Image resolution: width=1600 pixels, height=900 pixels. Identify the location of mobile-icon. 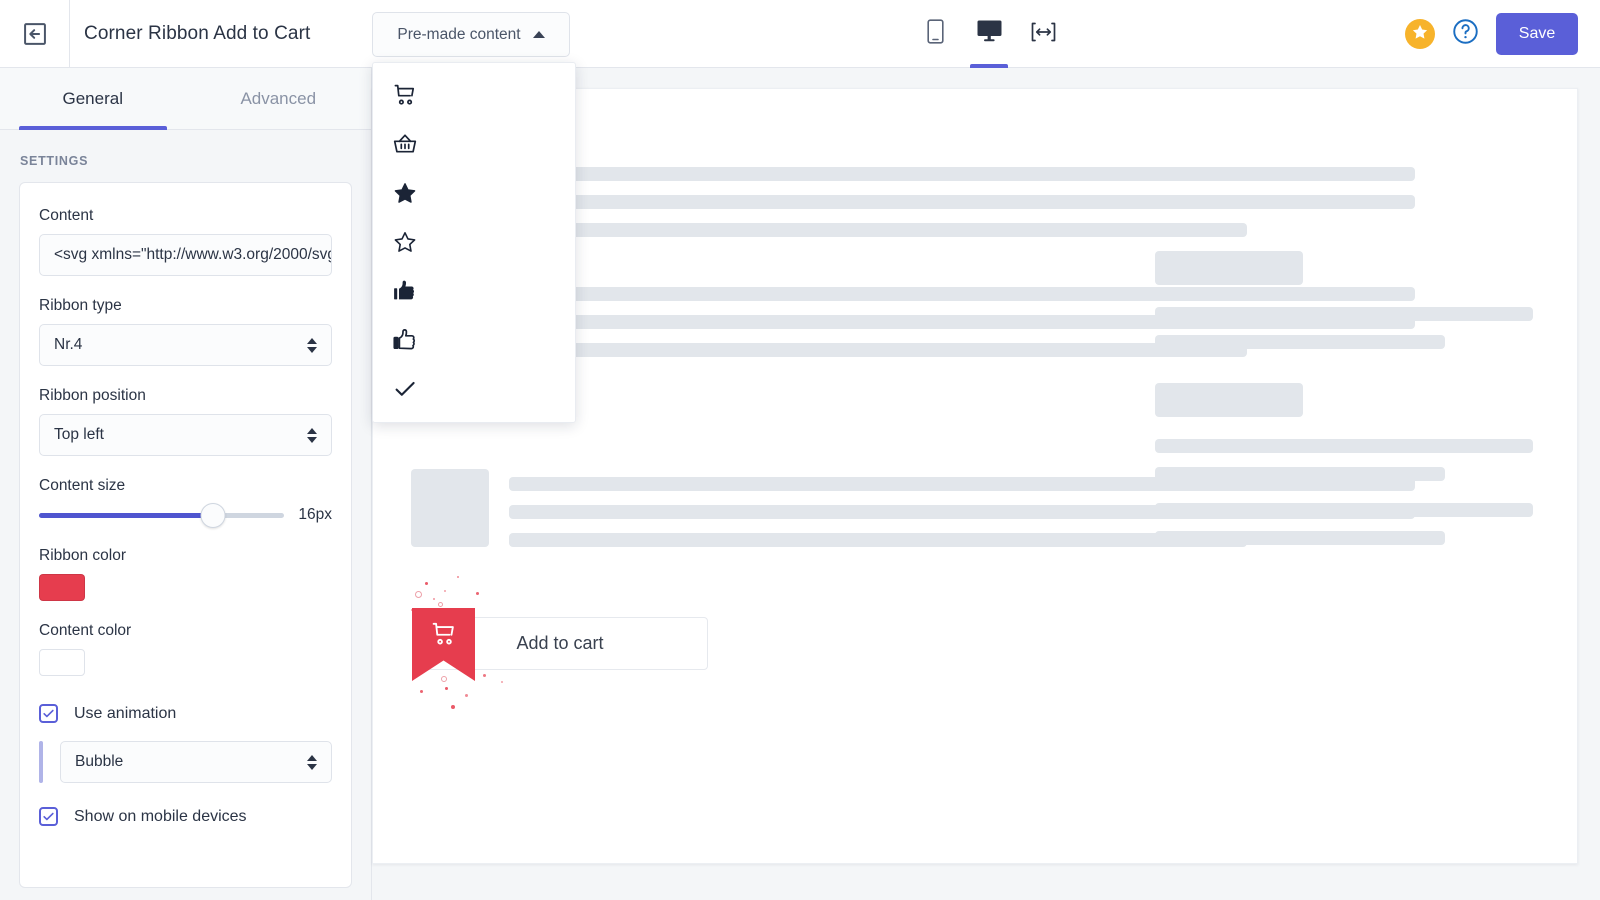
(935, 34).